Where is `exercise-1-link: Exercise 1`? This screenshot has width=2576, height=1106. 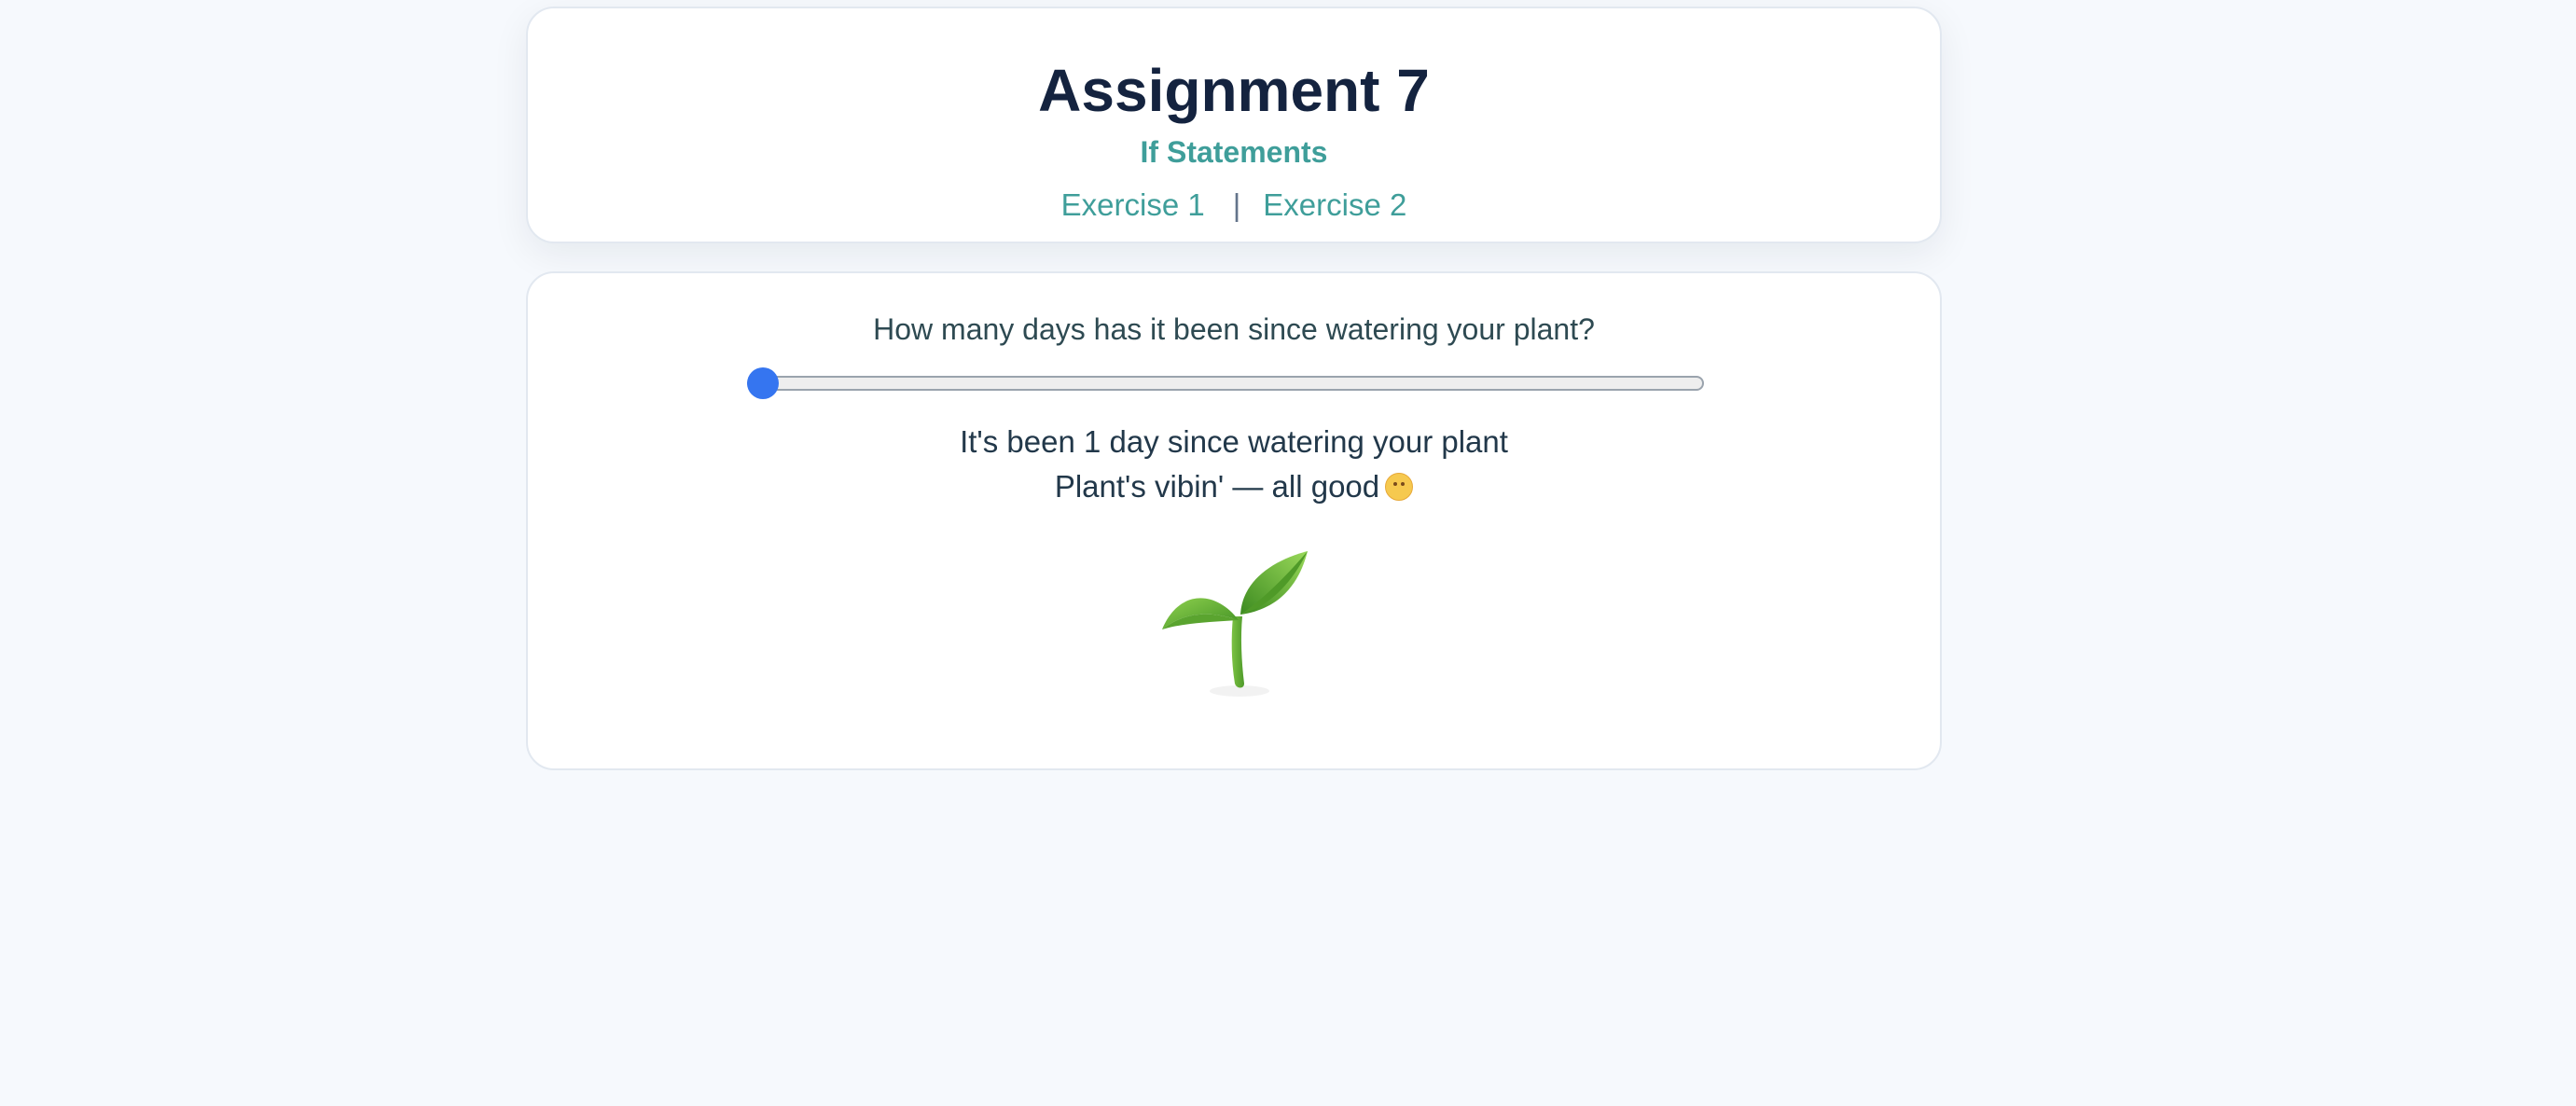
exercise-1-link: Exercise 1 is located at coordinates (1133, 204).